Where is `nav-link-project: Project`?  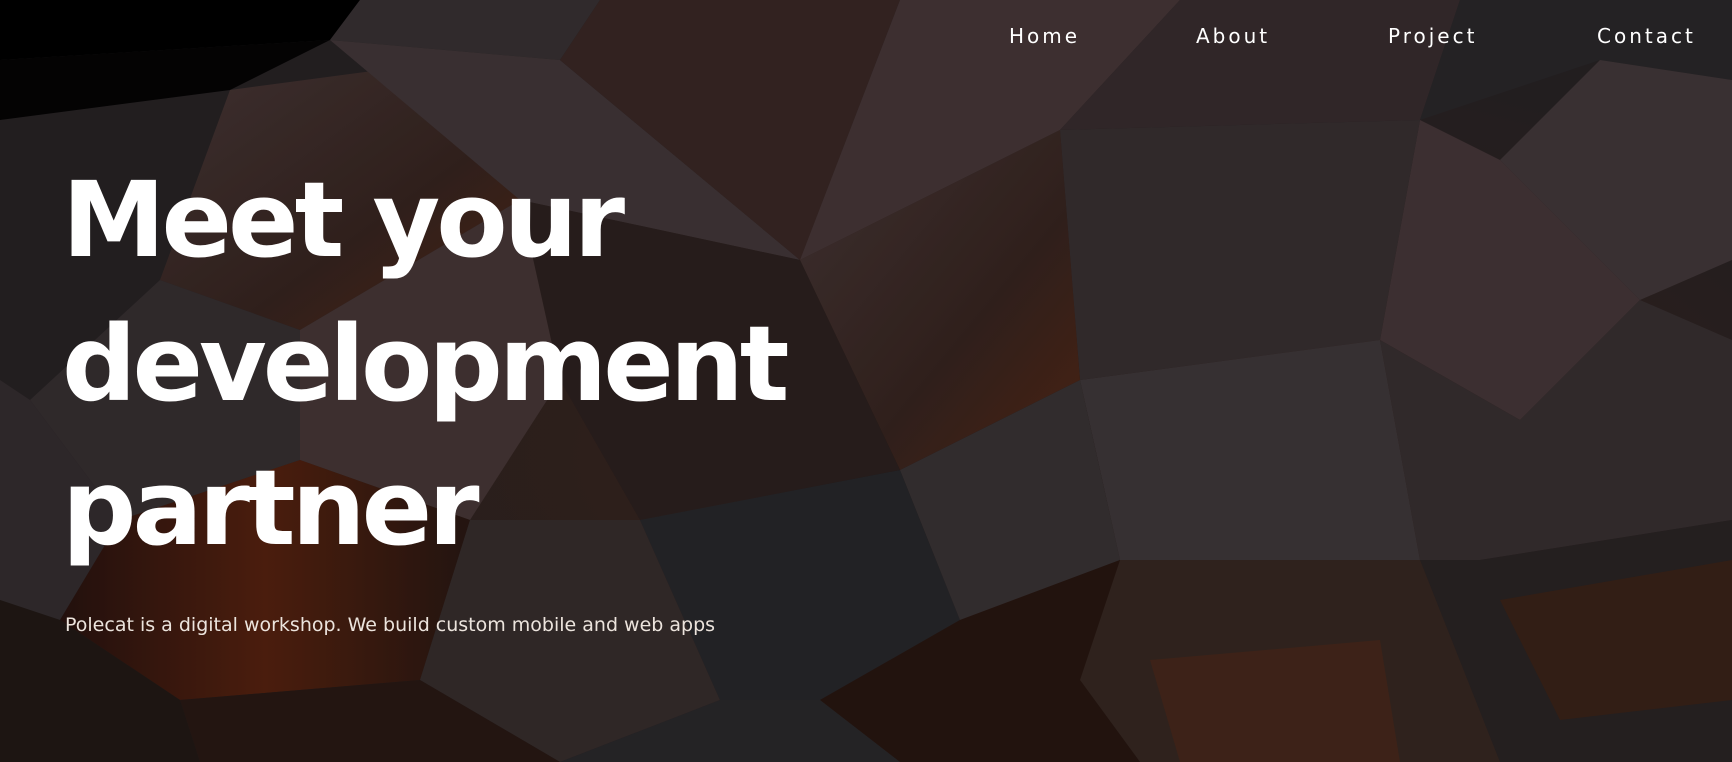 nav-link-project: Project is located at coordinates (1432, 36).